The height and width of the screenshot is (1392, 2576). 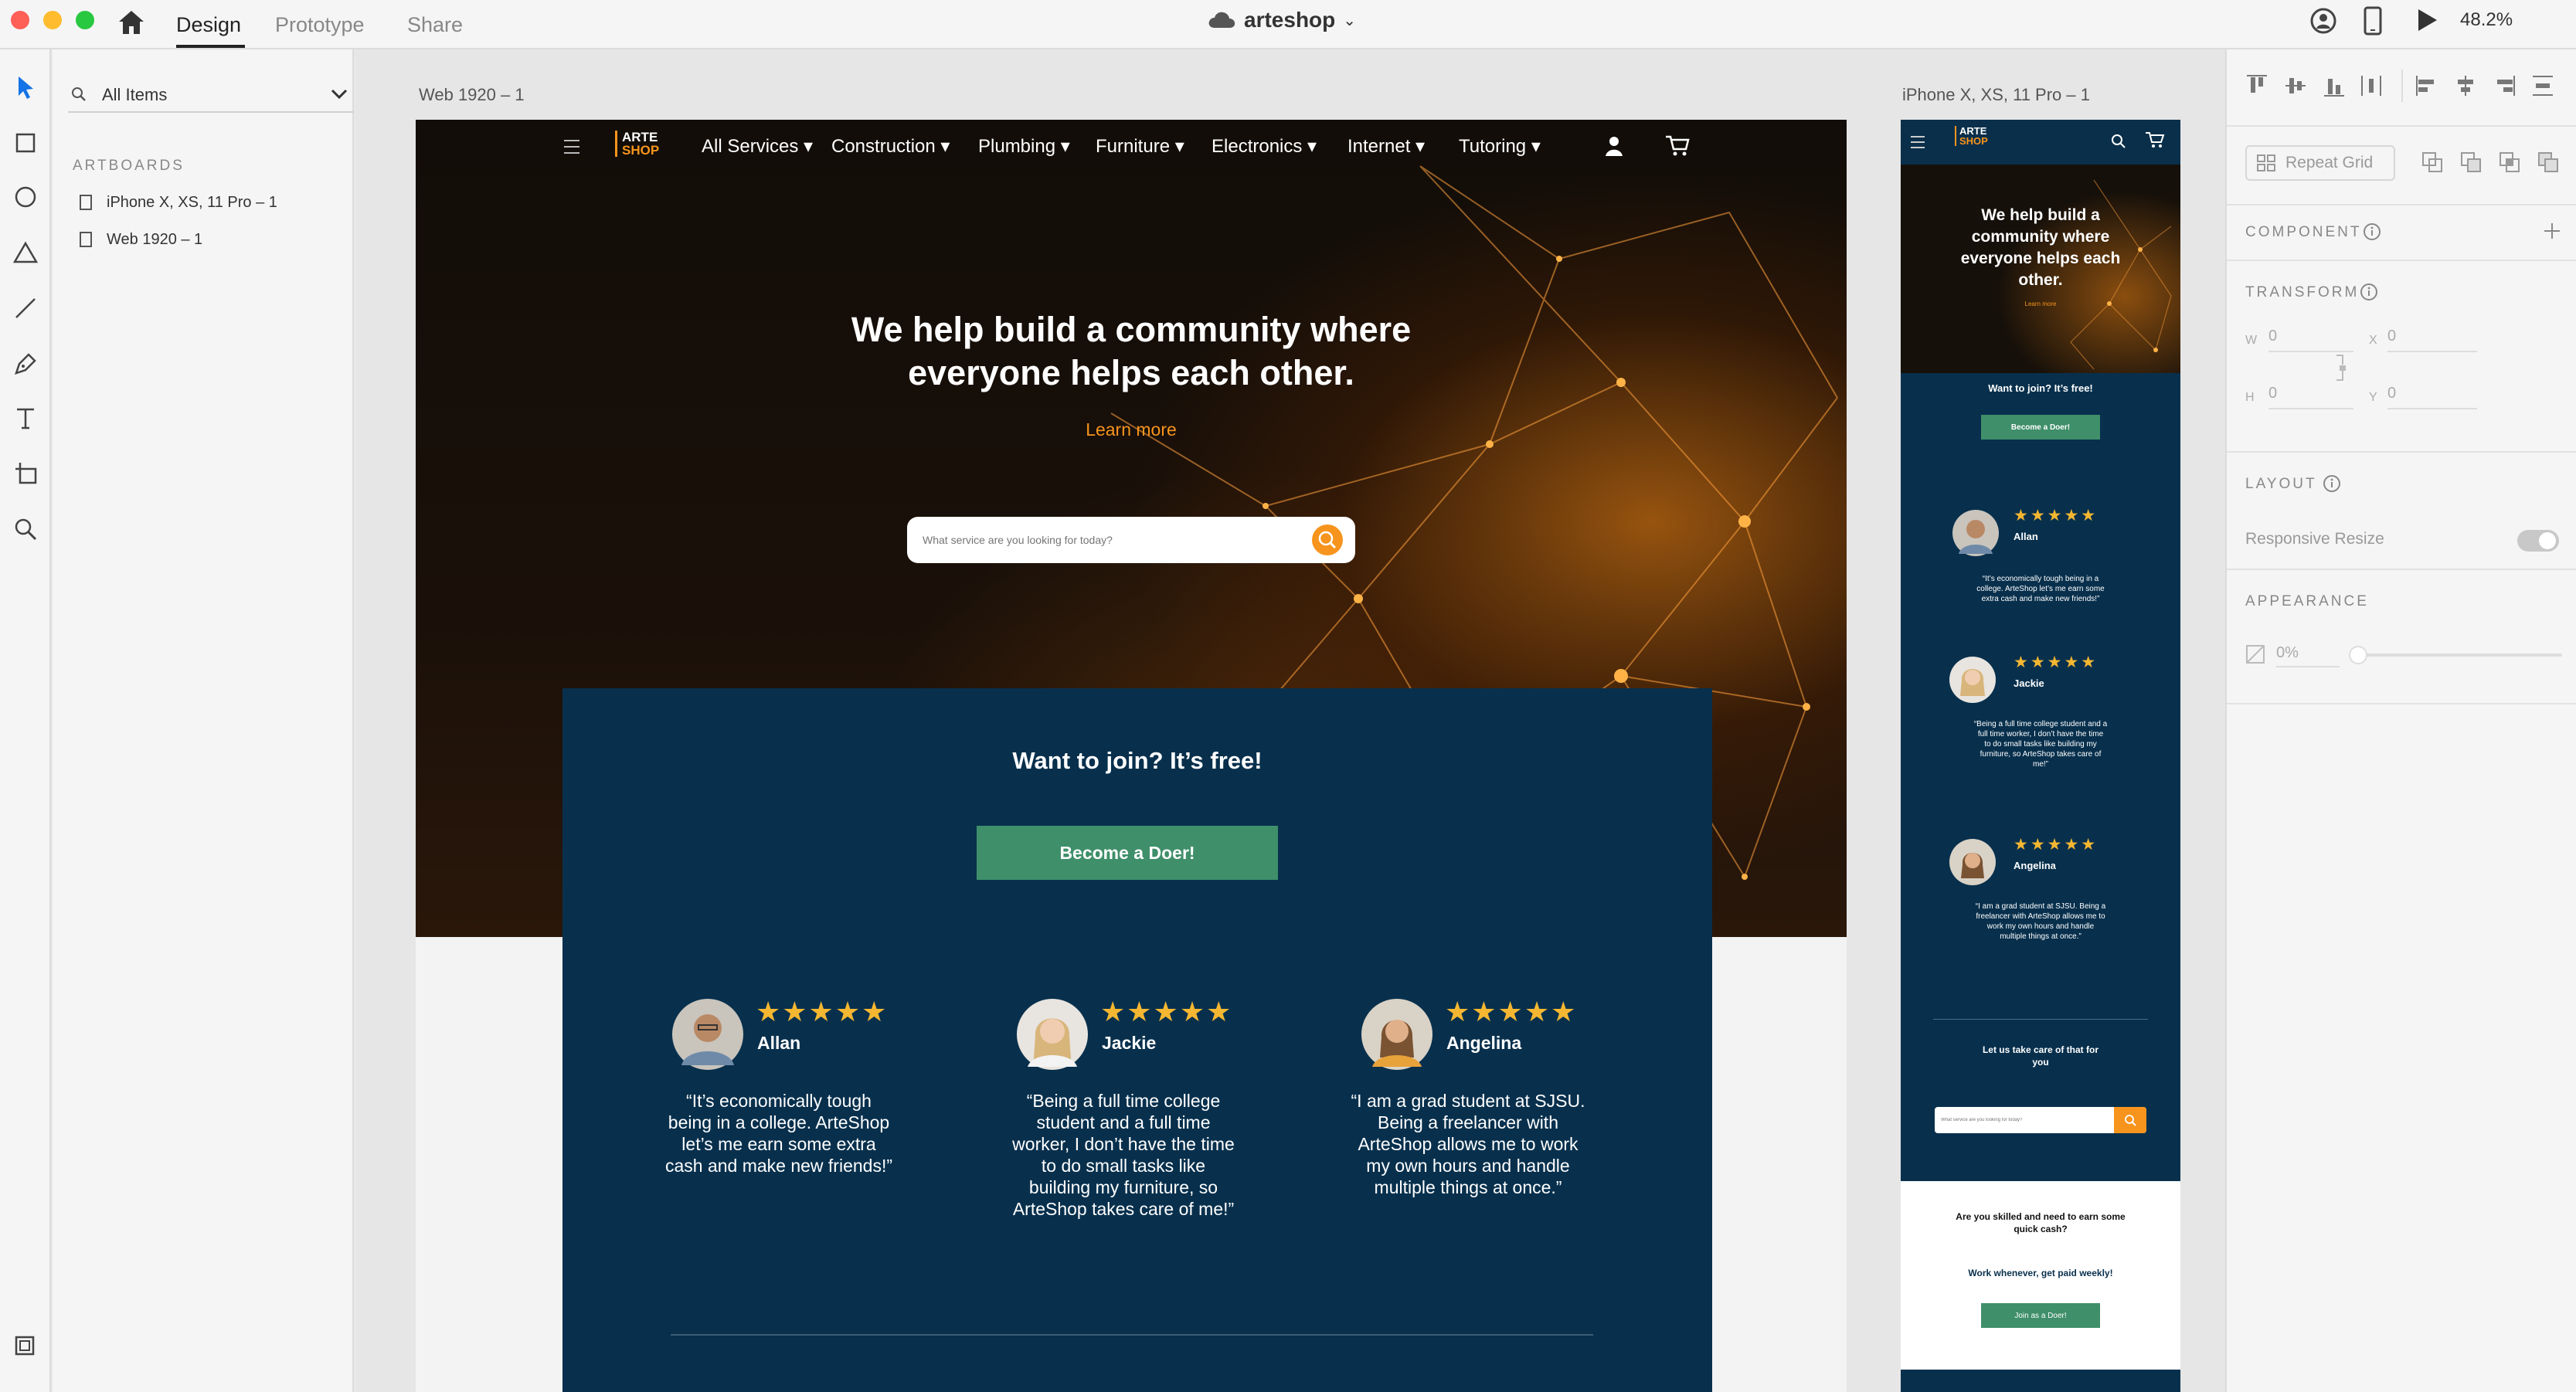 I want to click on mobile-preview-icon, so click(x=2373, y=21).